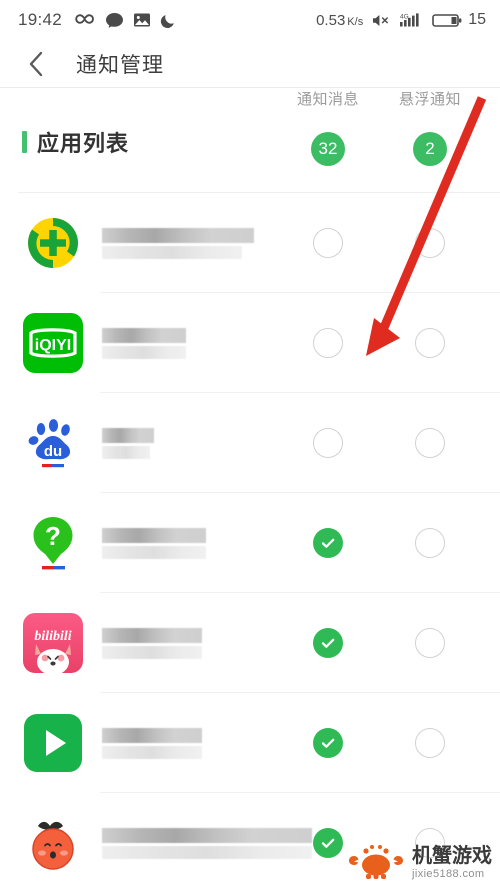 The height and width of the screenshot is (893, 500). I want to click on photo-icon, so click(142, 20).